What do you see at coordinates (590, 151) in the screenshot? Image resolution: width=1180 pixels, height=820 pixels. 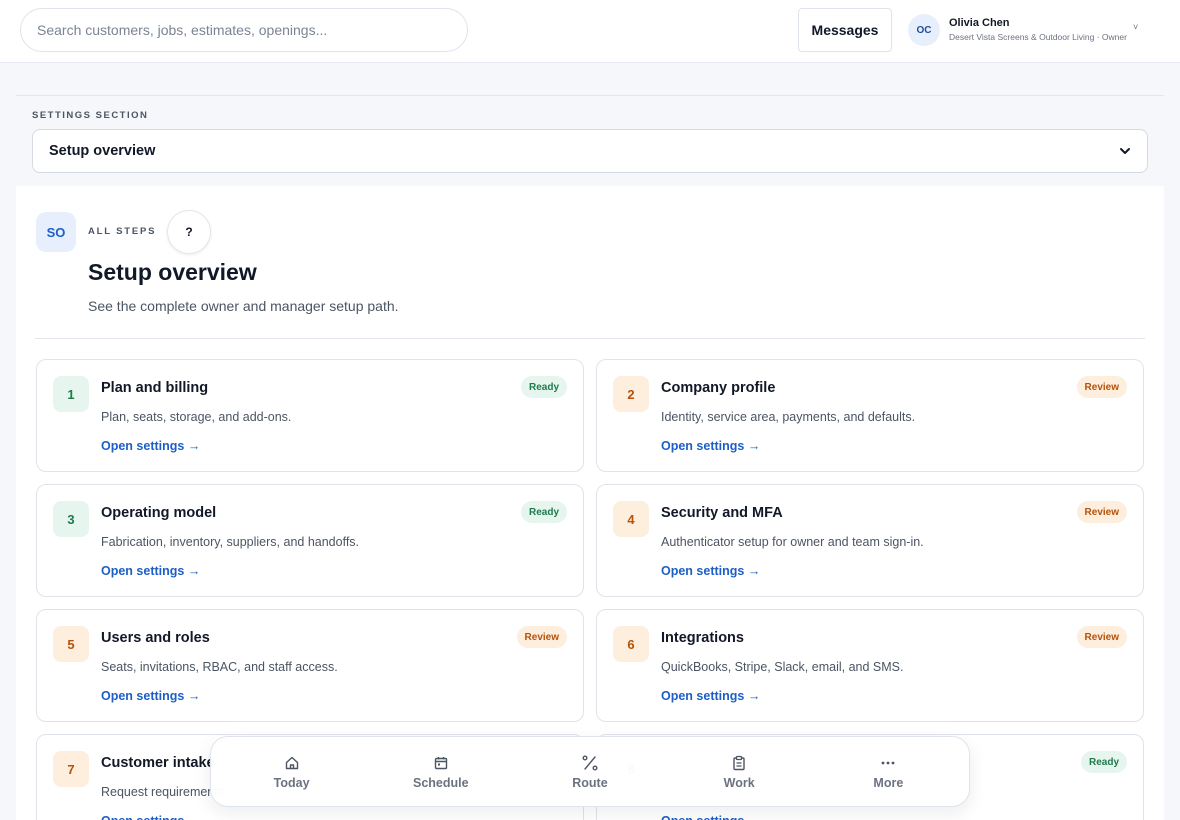 I see `settings-section-select: Setup overview` at bounding box center [590, 151].